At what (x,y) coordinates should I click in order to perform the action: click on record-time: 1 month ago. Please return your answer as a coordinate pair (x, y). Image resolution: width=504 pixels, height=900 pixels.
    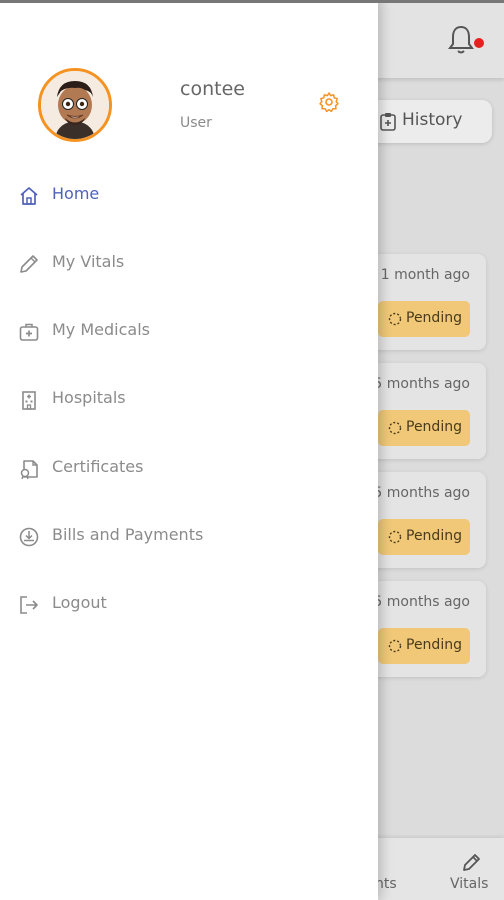
    Looking at the image, I should click on (425, 275).